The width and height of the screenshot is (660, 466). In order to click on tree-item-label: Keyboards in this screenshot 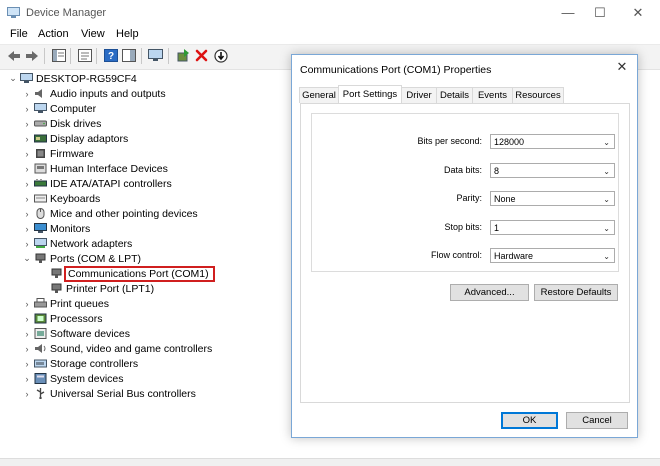, I will do `click(75, 198)`.